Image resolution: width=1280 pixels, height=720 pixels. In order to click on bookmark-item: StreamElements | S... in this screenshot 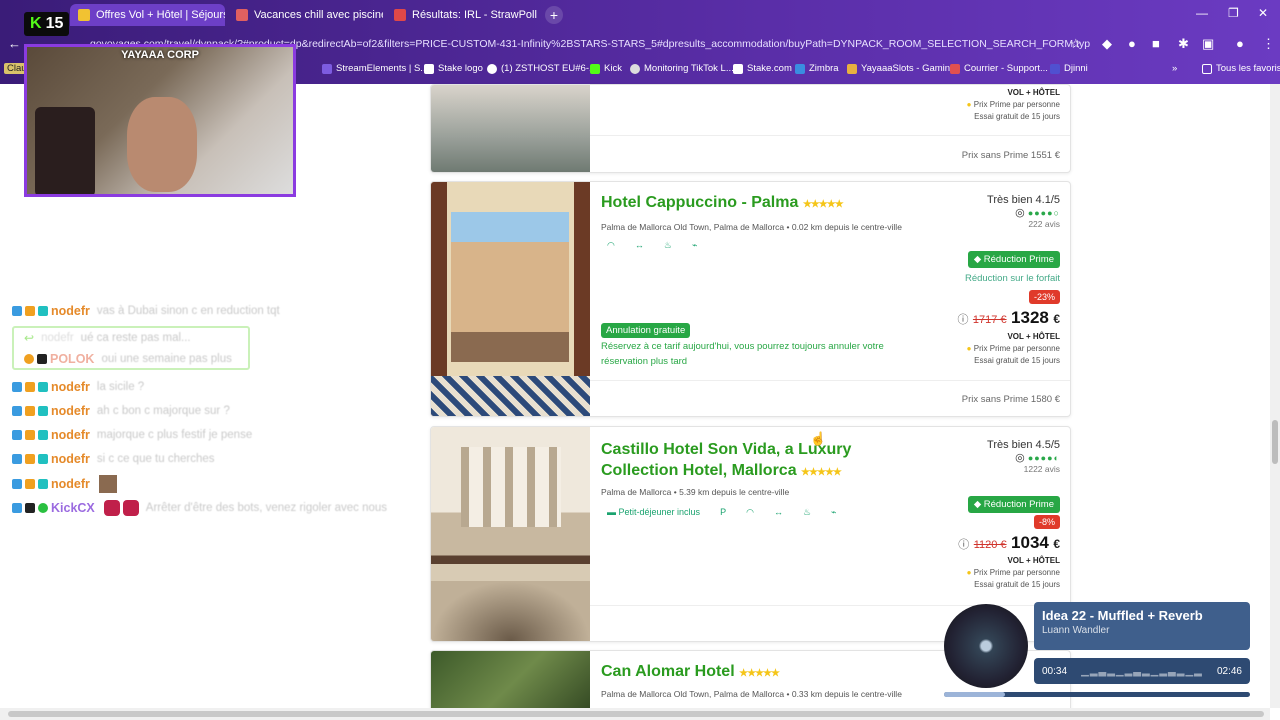, I will do `click(375, 68)`.